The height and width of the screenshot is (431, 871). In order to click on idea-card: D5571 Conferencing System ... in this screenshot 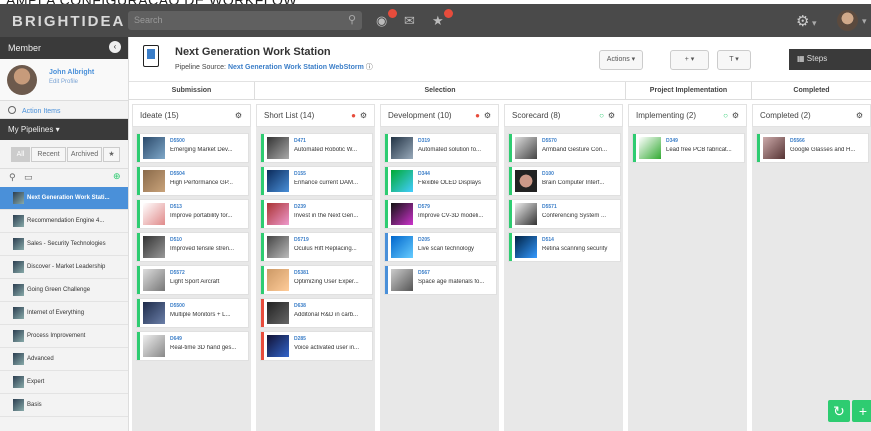, I will do `click(564, 214)`.